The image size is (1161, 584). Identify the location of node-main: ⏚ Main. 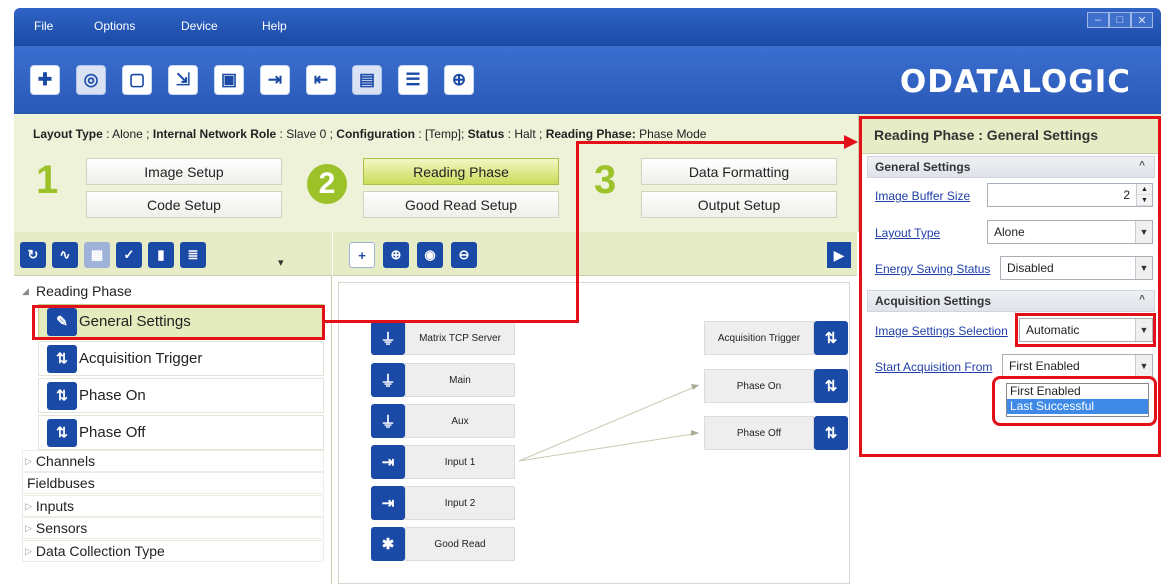
(443, 380).